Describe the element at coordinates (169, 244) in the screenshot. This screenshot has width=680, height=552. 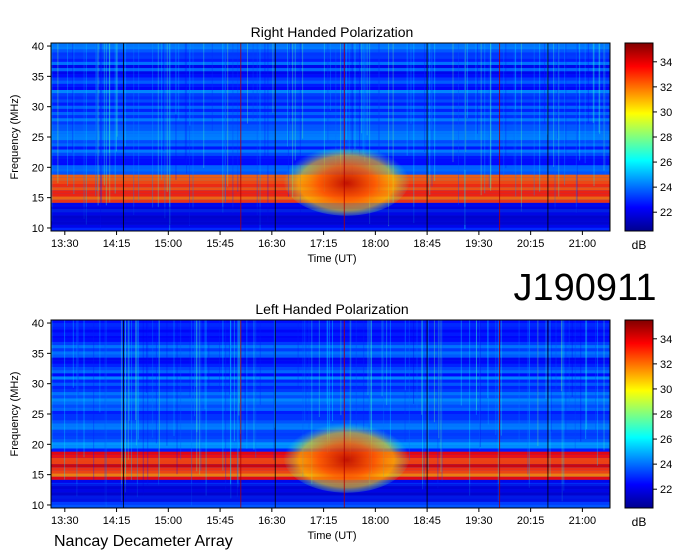
I see `x-tick-label: 15:00` at that location.